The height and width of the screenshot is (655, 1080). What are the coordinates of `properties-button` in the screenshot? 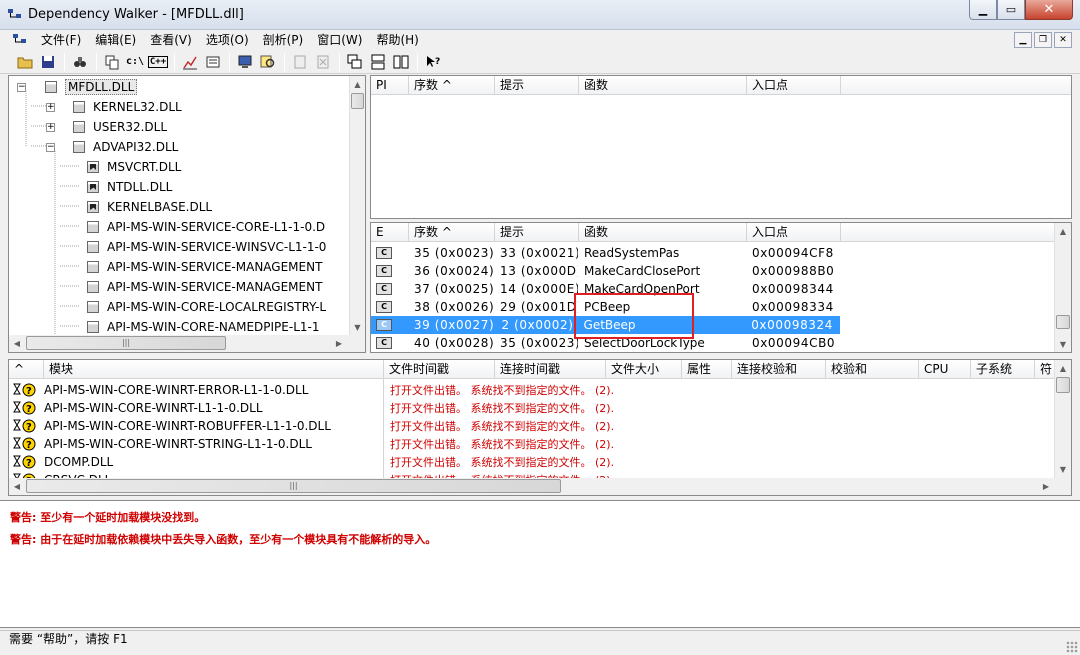 It's located at (213, 62).